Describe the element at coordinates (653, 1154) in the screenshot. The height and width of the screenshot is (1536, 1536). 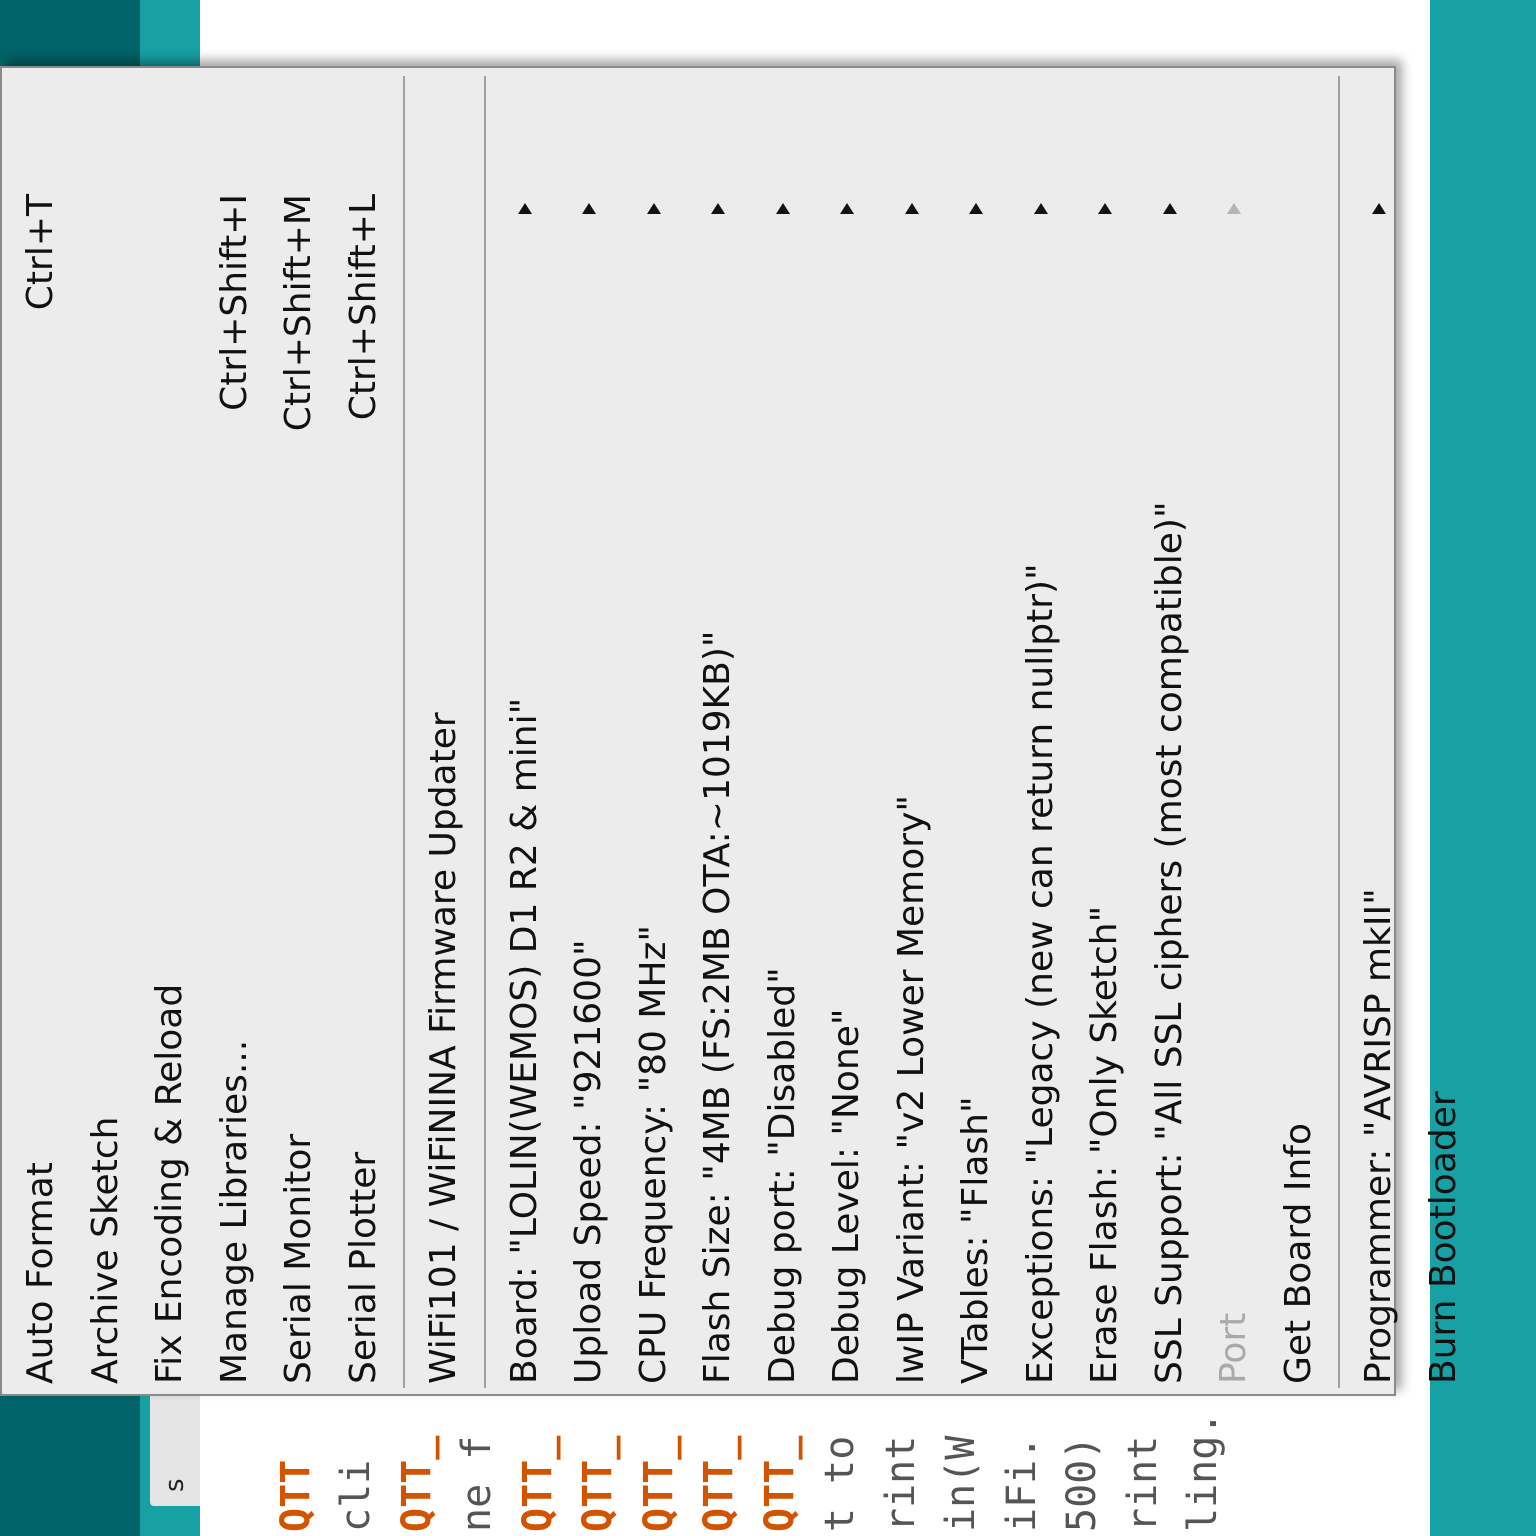
I see `menu-item-label: CPU Frequency: "80 MHz"` at that location.